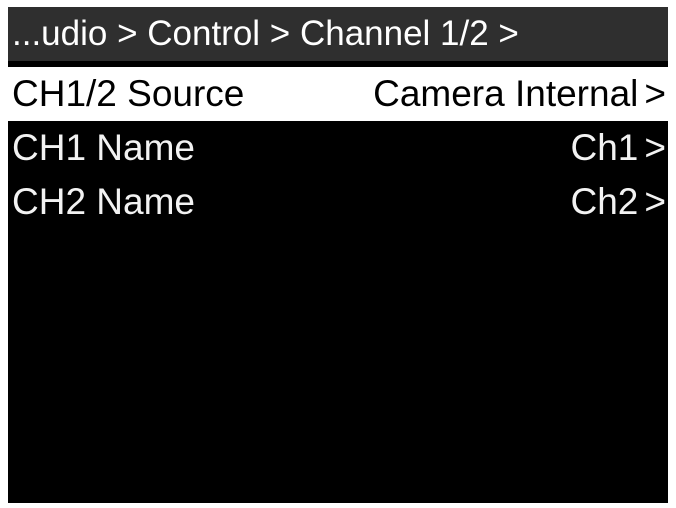  Describe the element at coordinates (604, 147) in the screenshot. I see `menu-item-value-text: Ch1` at that location.